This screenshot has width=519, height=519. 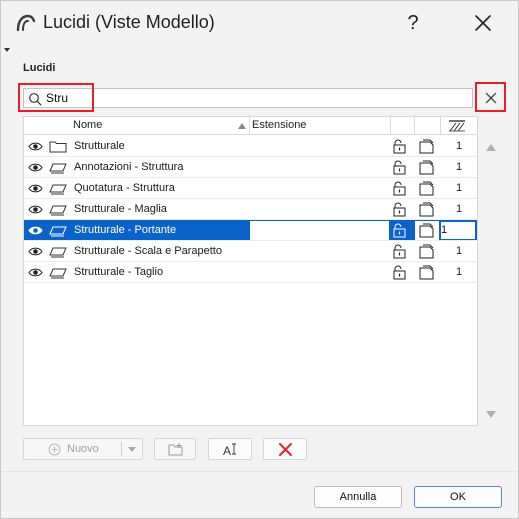 What do you see at coordinates (54, 449) in the screenshot?
I see `plus-icon` at bounding box center [54, 449].